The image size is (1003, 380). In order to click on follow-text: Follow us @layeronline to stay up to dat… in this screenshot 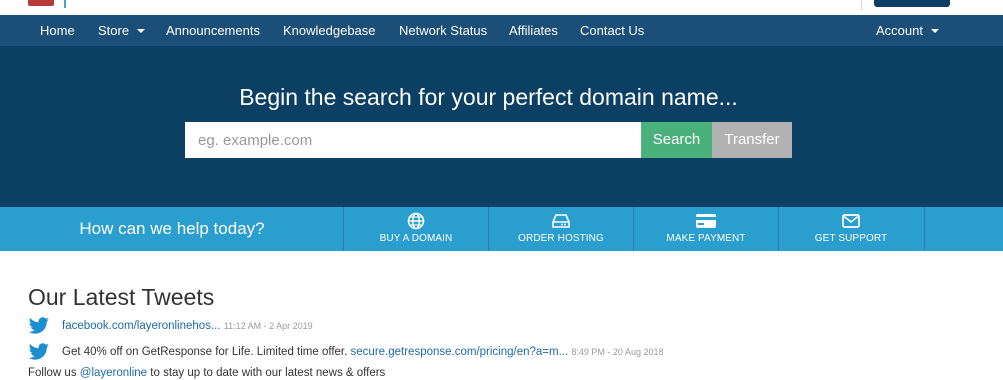, I will do `click(206, 373)`.